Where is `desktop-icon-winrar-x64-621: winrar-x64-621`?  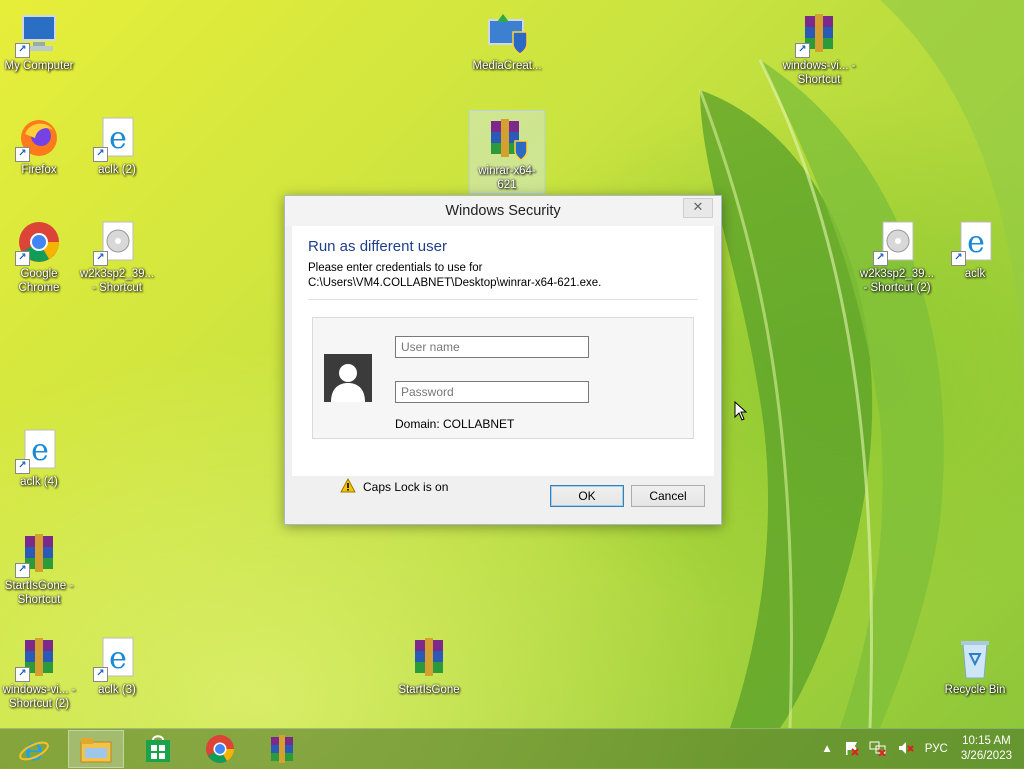 desktop-icon-winrar-x64-621: winrar-x64-621 is located at coordinates (507, 152).